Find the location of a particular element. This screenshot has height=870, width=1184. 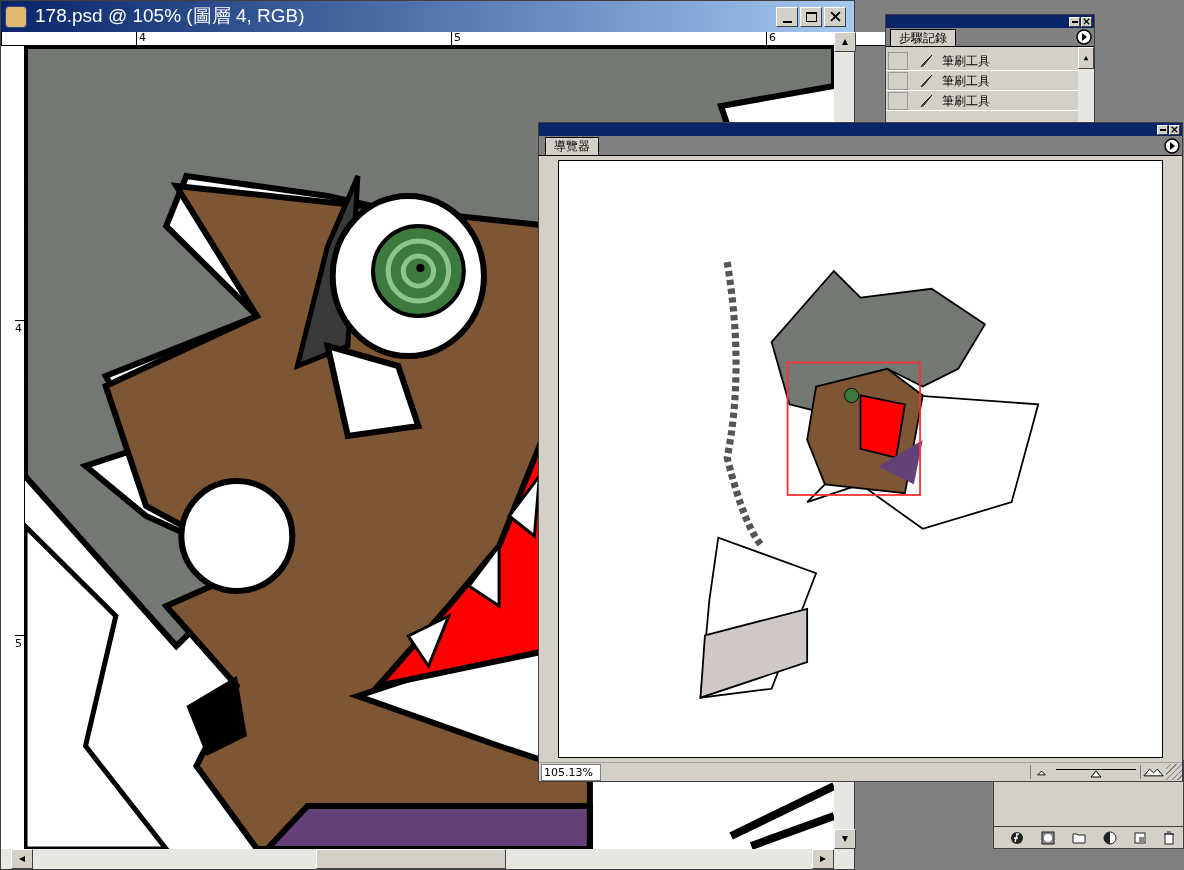

effects-icon is located at coordinates (1017, 837).